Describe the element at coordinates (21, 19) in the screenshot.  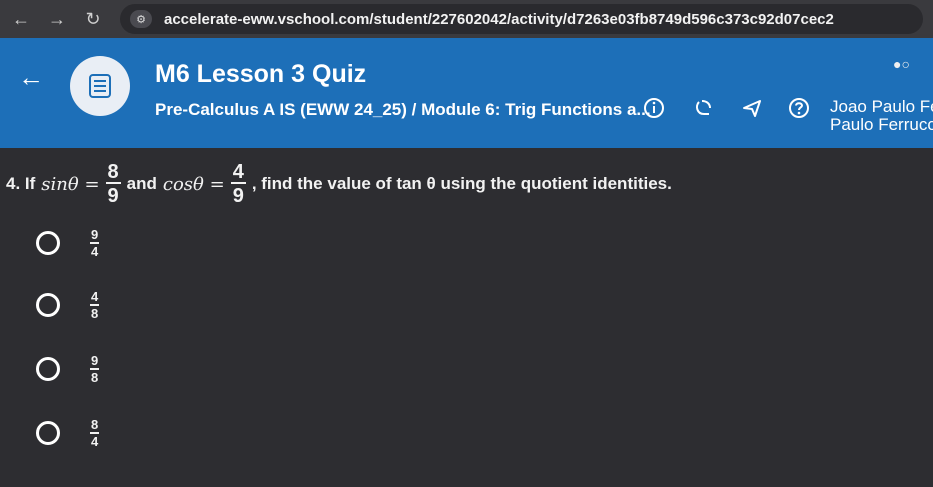
I see `back-icon: ←` at that location.